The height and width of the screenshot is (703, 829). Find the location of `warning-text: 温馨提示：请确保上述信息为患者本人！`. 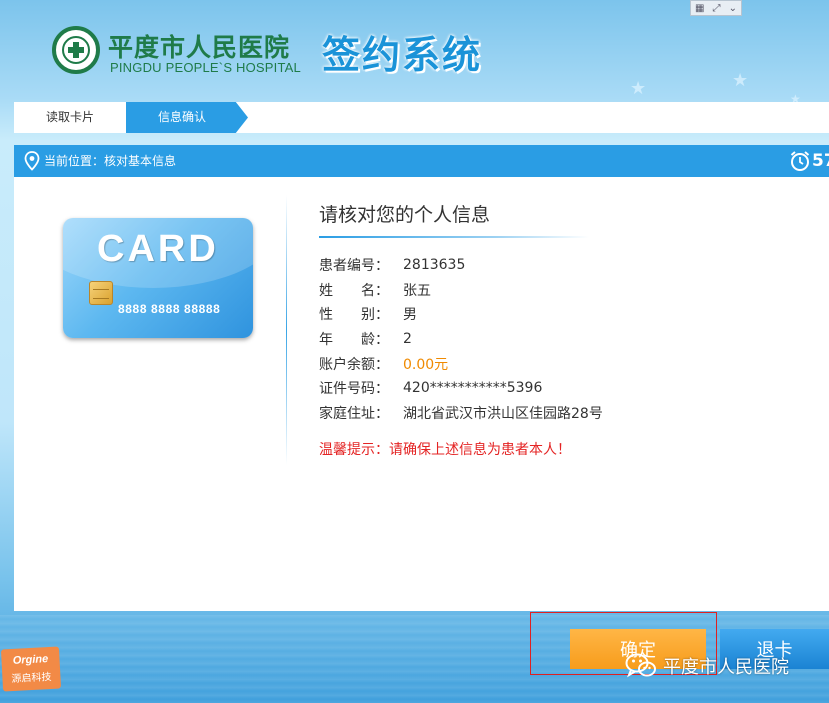

warning-text: 温馨提示：请确保上述信息为患者本人！ is located at coordinates (445, 450).